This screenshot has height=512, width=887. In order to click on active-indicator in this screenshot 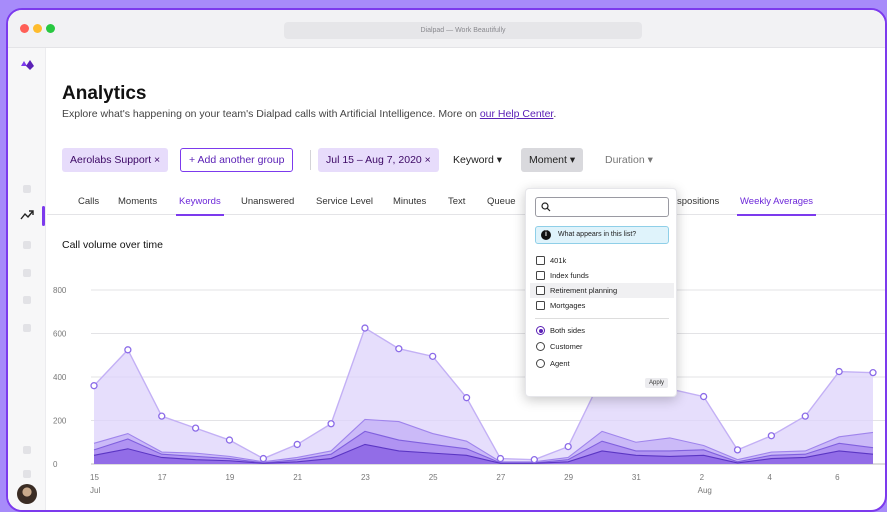, I will do `click(43, 216)`.